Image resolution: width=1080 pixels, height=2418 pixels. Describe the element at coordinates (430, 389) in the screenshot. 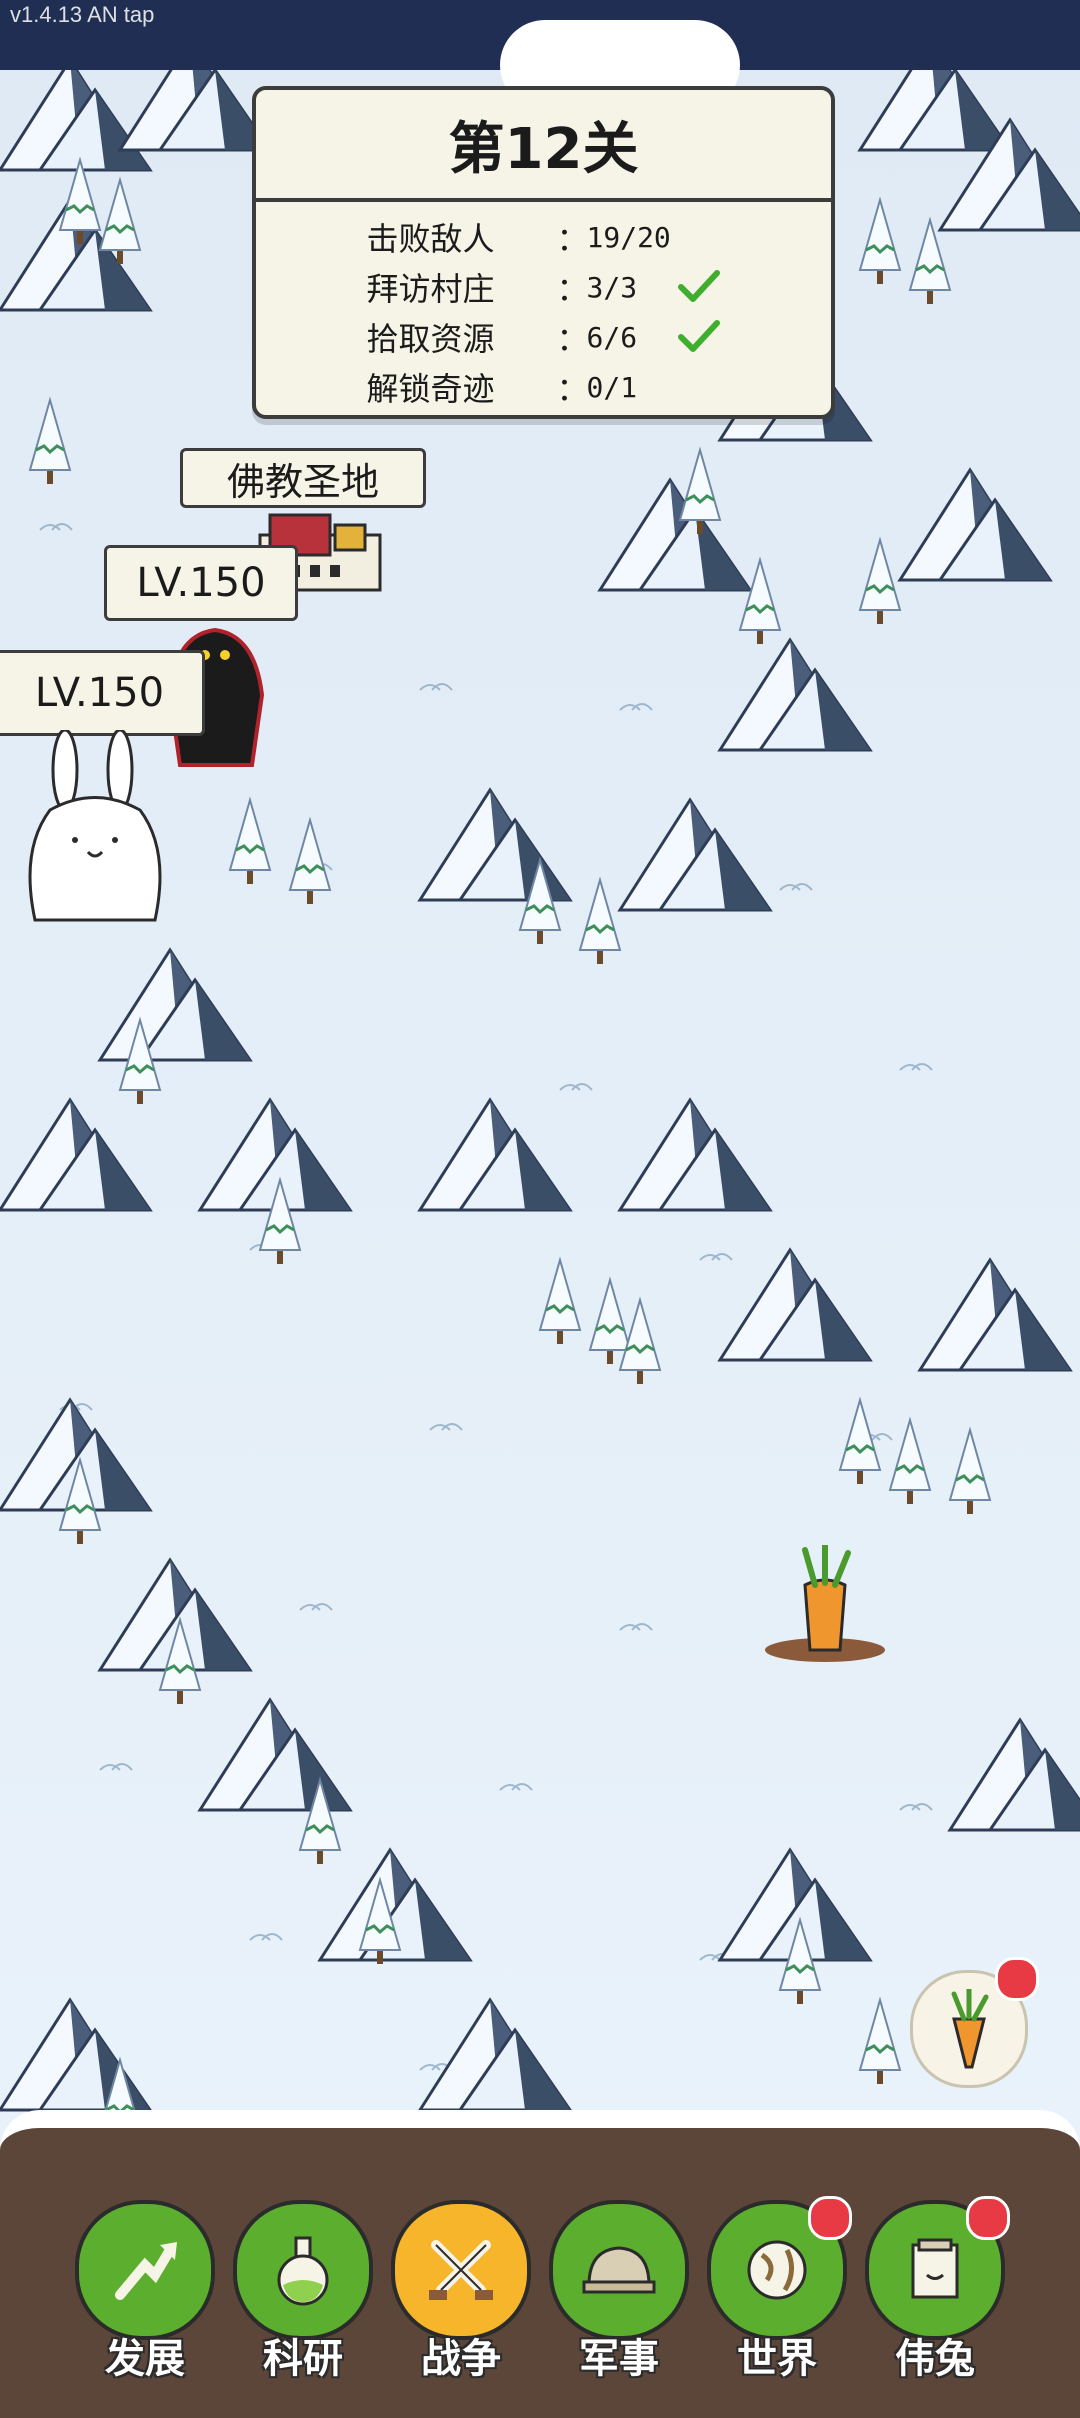

I see `objective-label: 解锁奇迹` at that location.